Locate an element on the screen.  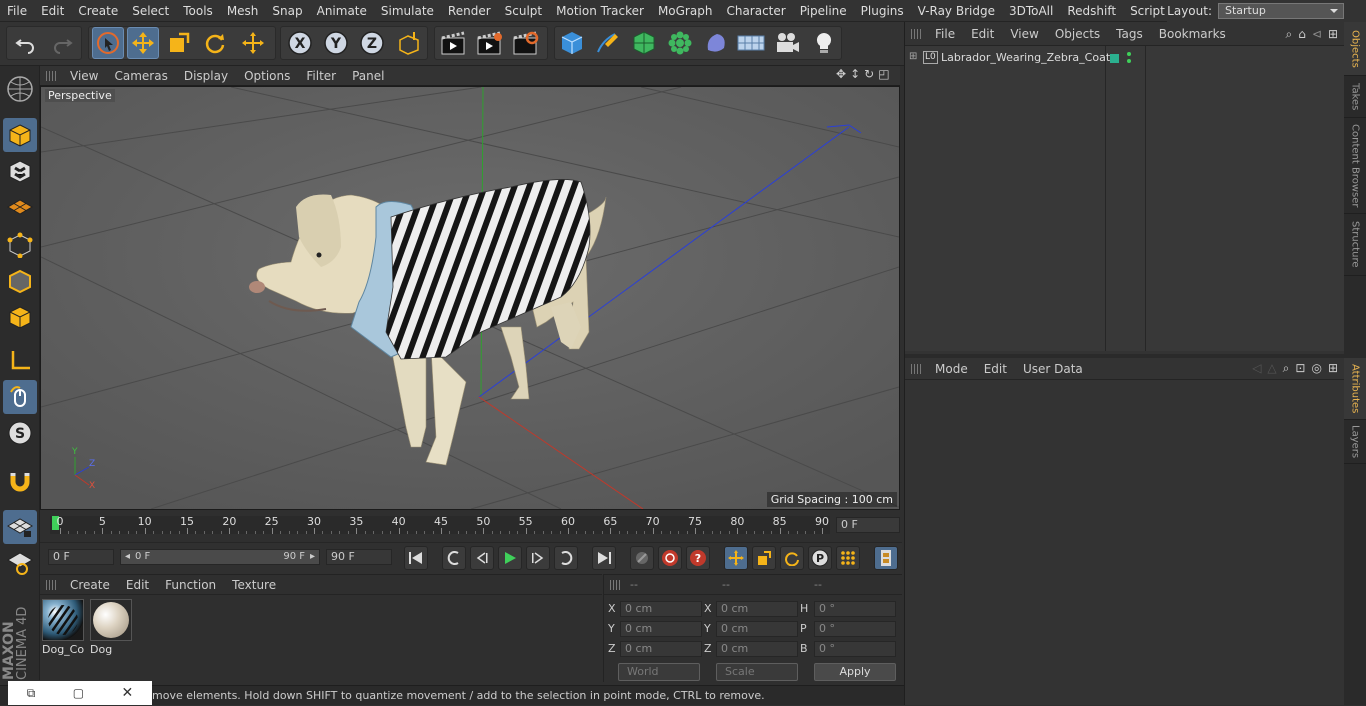
editor-visibility-dot is located at coordinates (1129, 54).